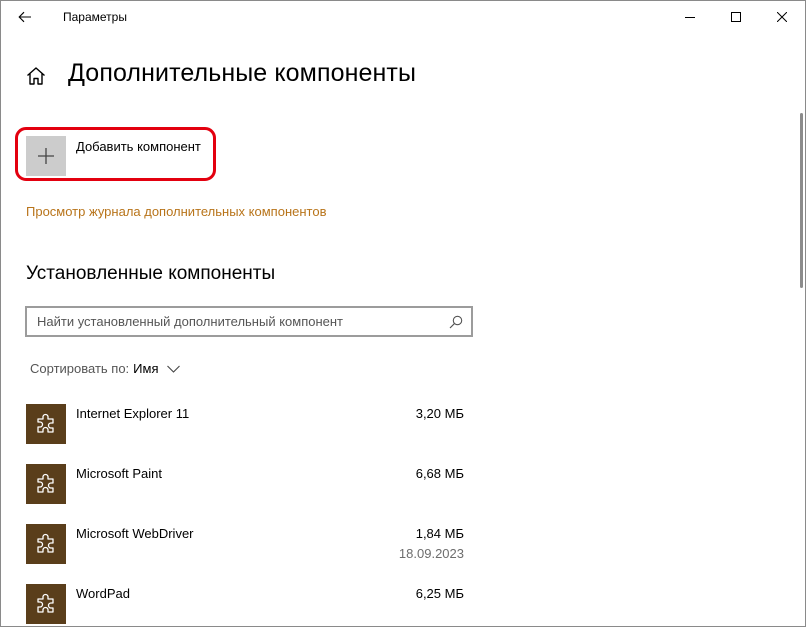  I want to click on title-bar: Параметры, so click(403, 17).